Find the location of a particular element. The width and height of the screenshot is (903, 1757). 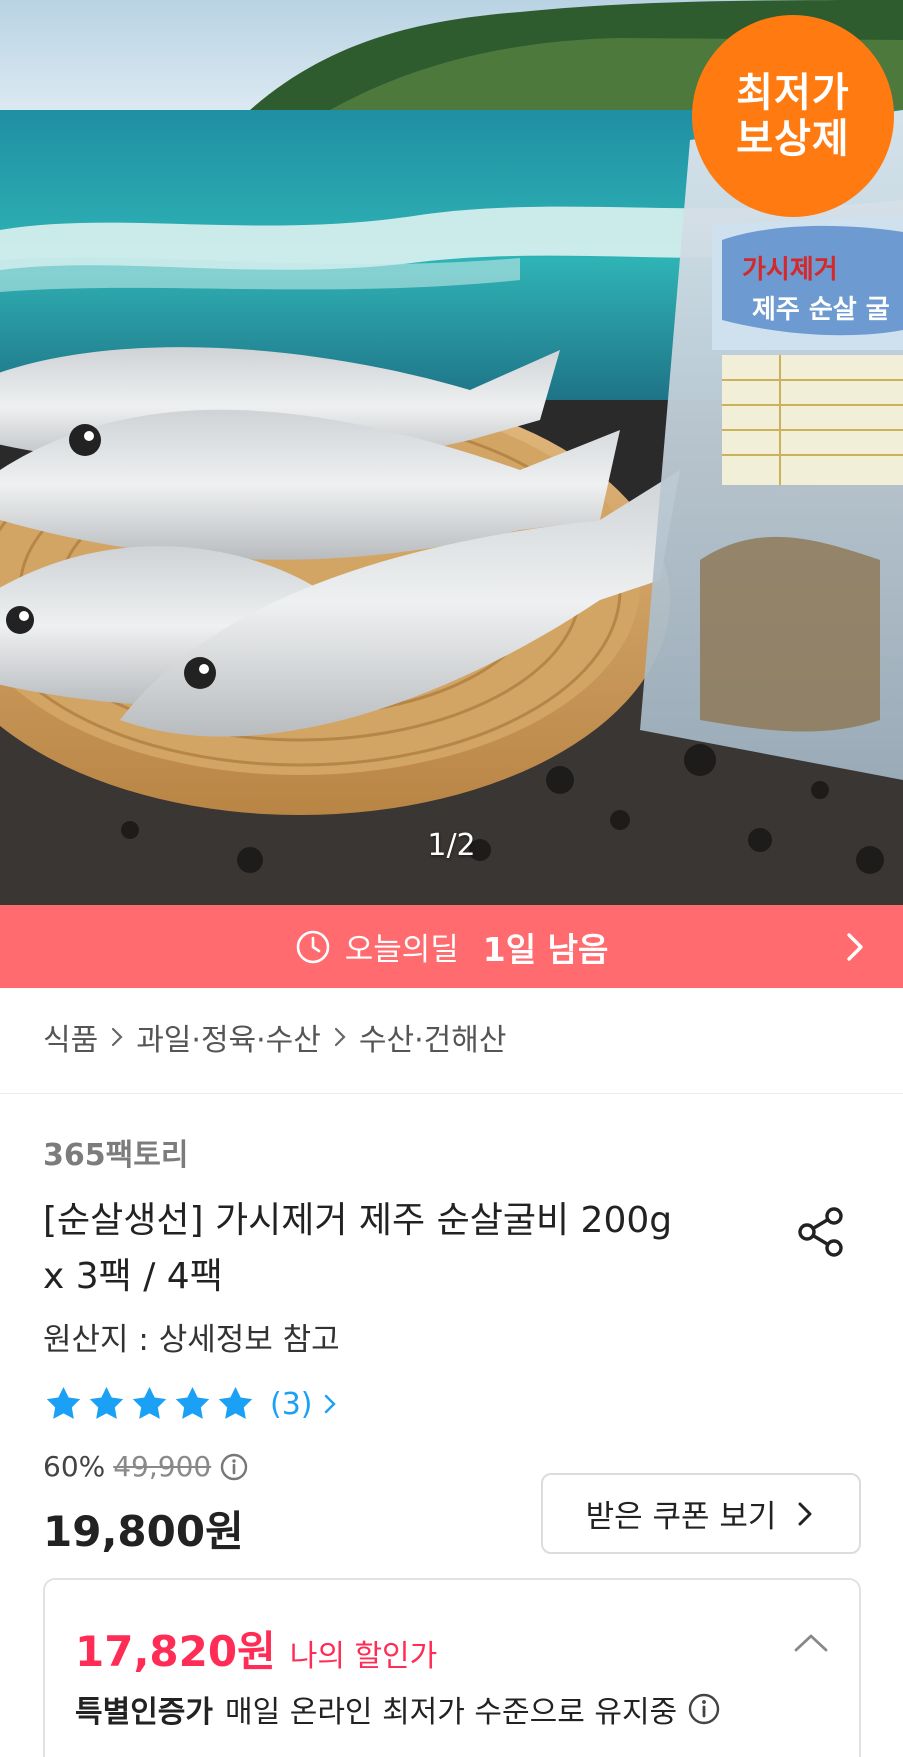

svg-text: 제주 순살 굴 is located at coordinates (821, 310).